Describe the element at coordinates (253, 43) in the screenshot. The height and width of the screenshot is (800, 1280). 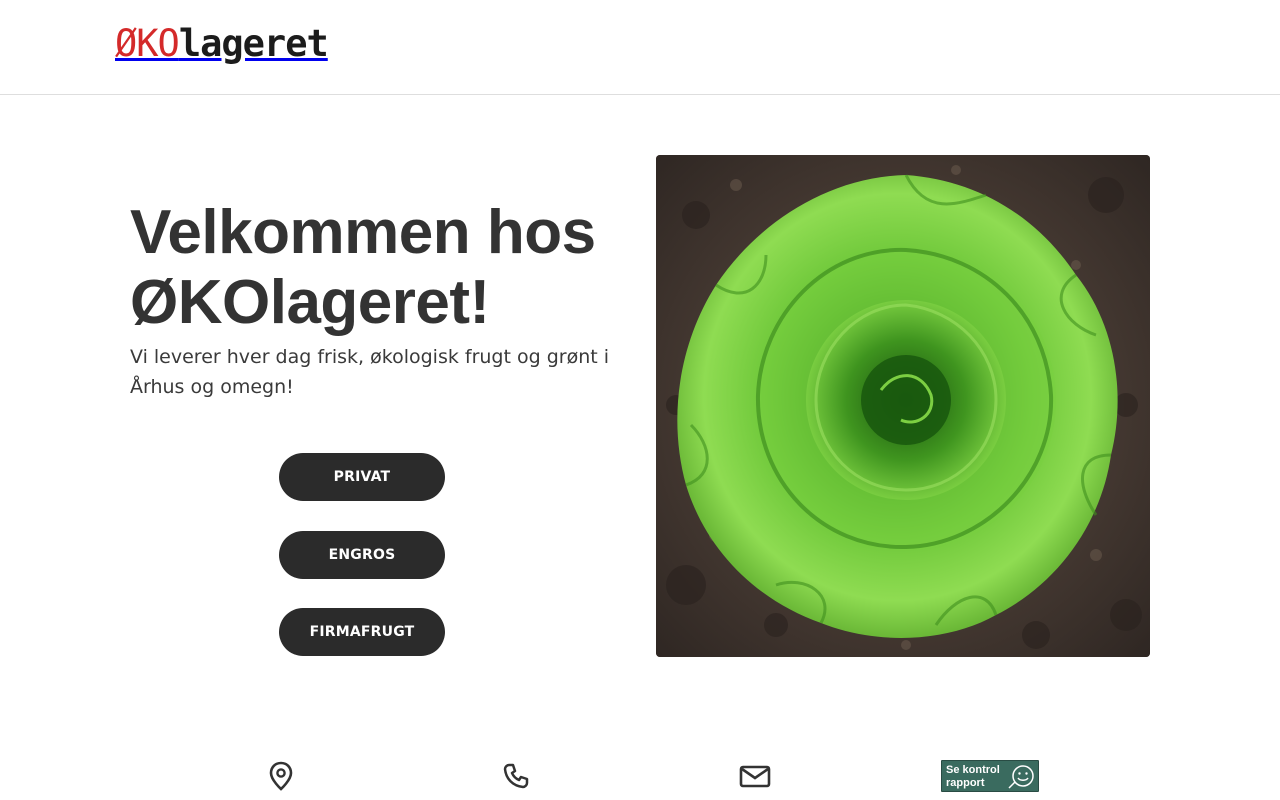
I see `logo-suffix: lageret` at that location.